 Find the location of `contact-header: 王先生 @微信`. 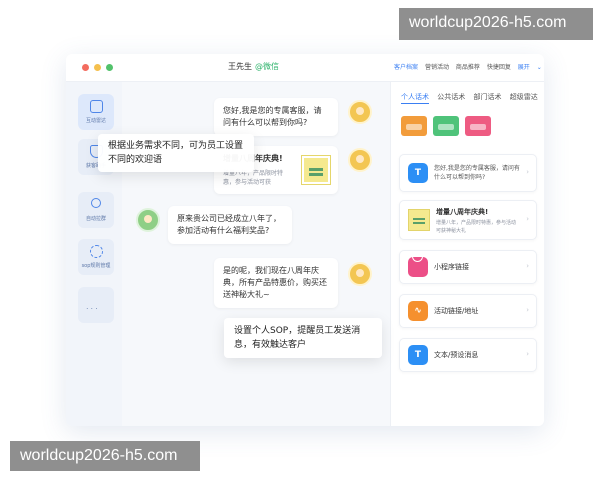

contact-header: 王先生 @微信 is located at coordinates (253, 66).